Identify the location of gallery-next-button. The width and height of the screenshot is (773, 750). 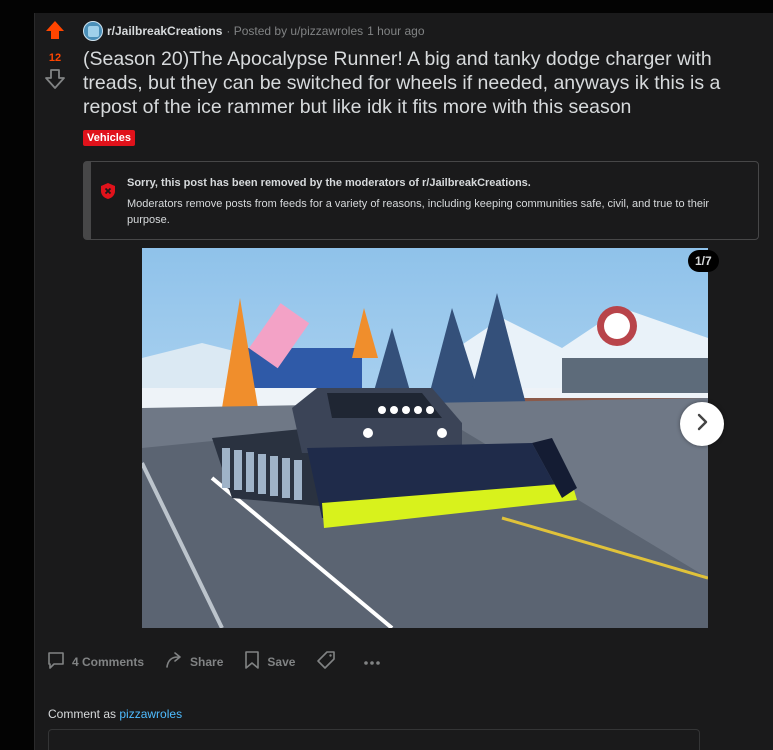
(702, 424).